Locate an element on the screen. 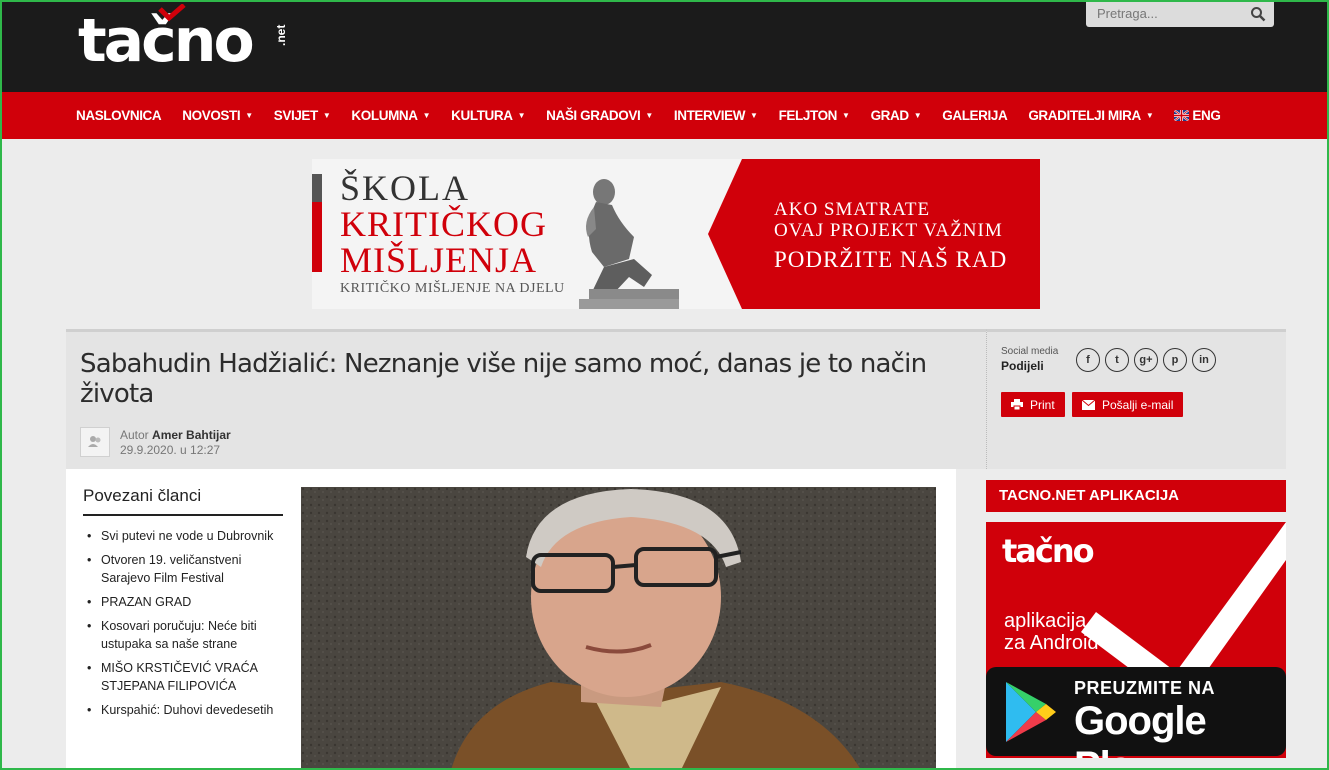  nav-item: NOVOSTI ▼ is located at coordinates (217, 115).